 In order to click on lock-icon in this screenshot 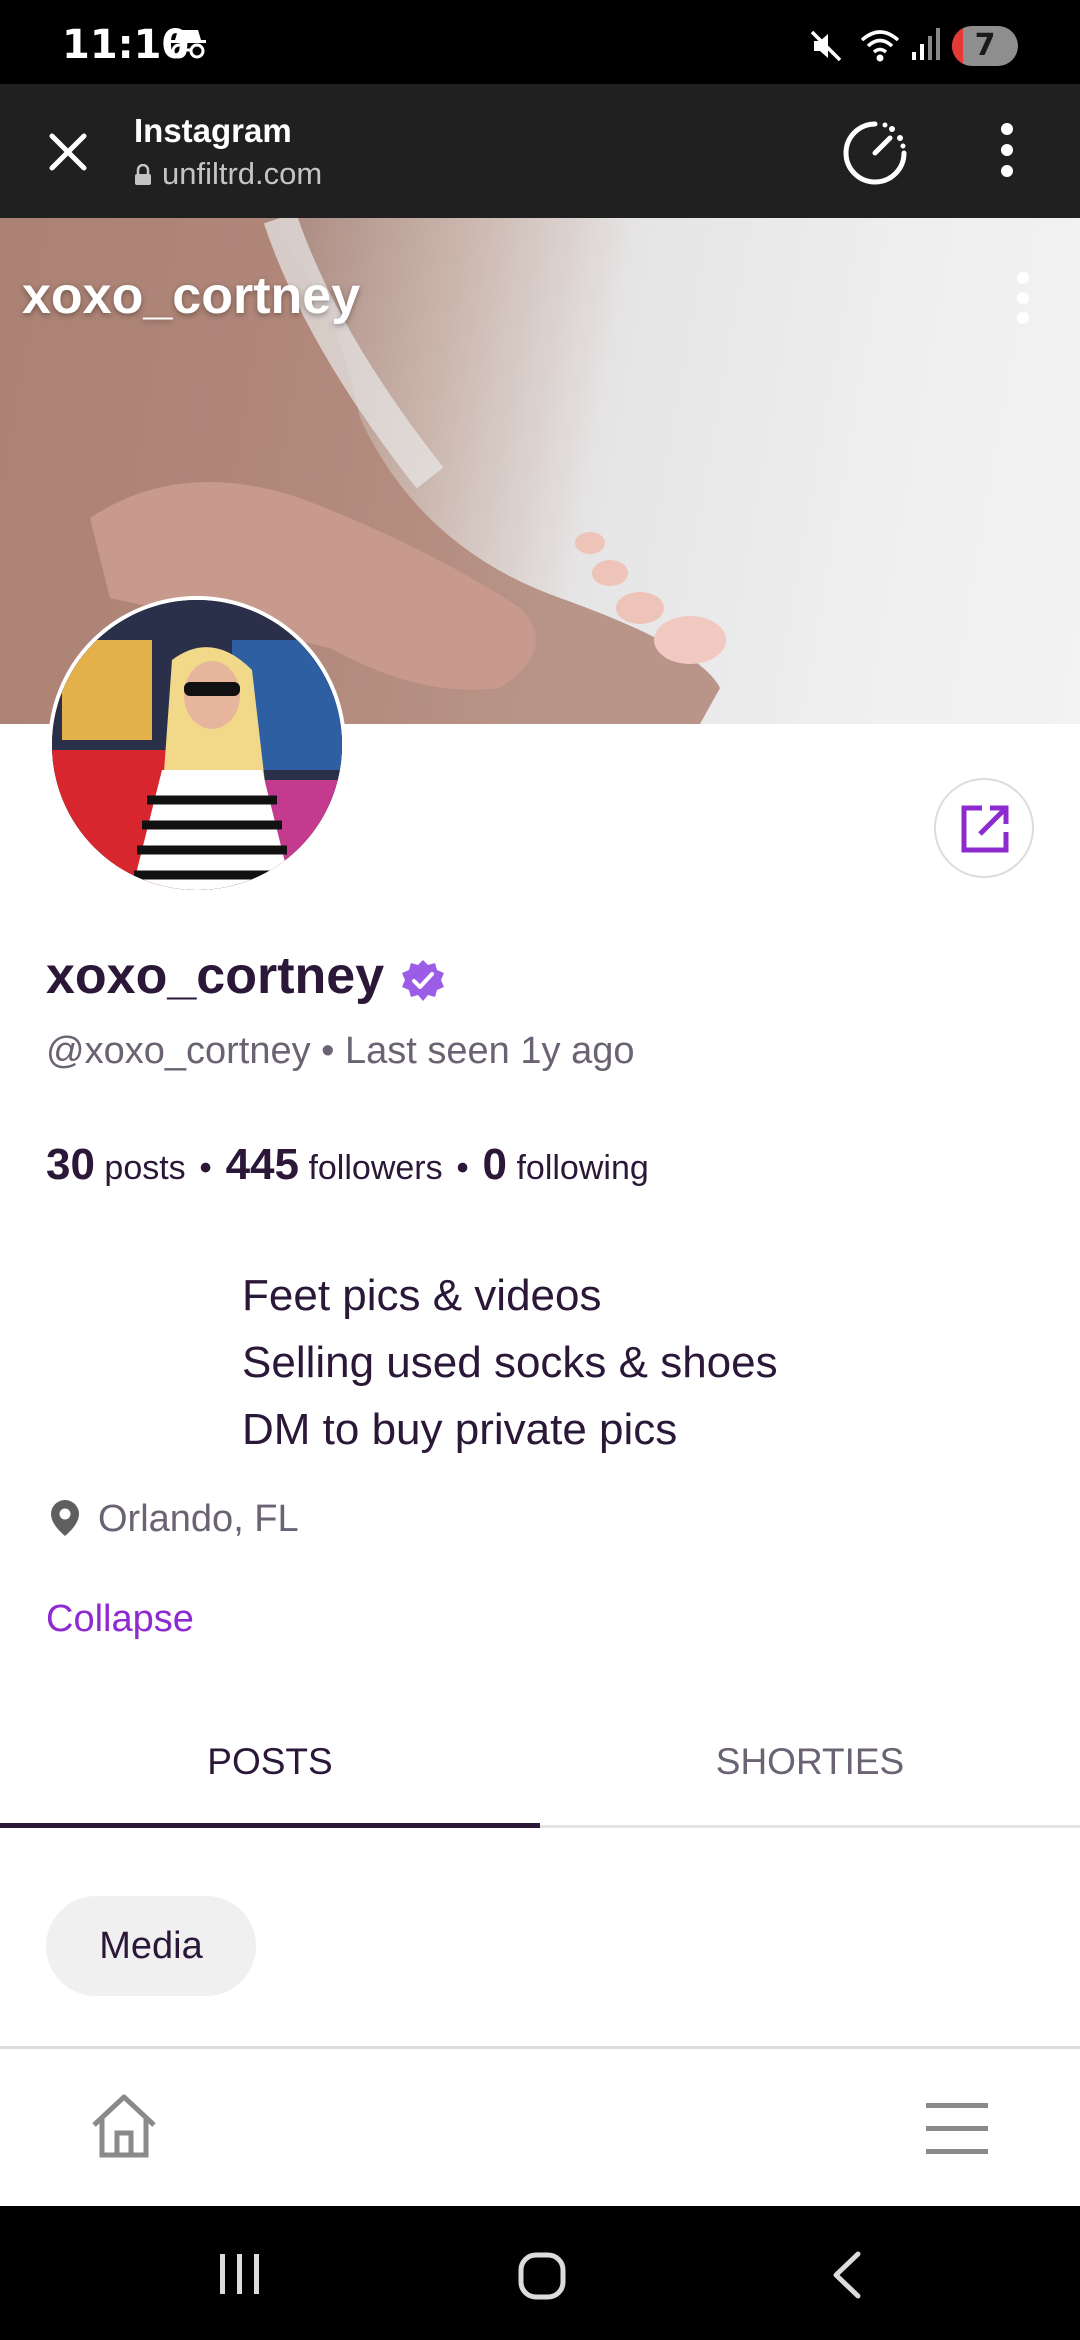, I will do `click(143, 176)`.